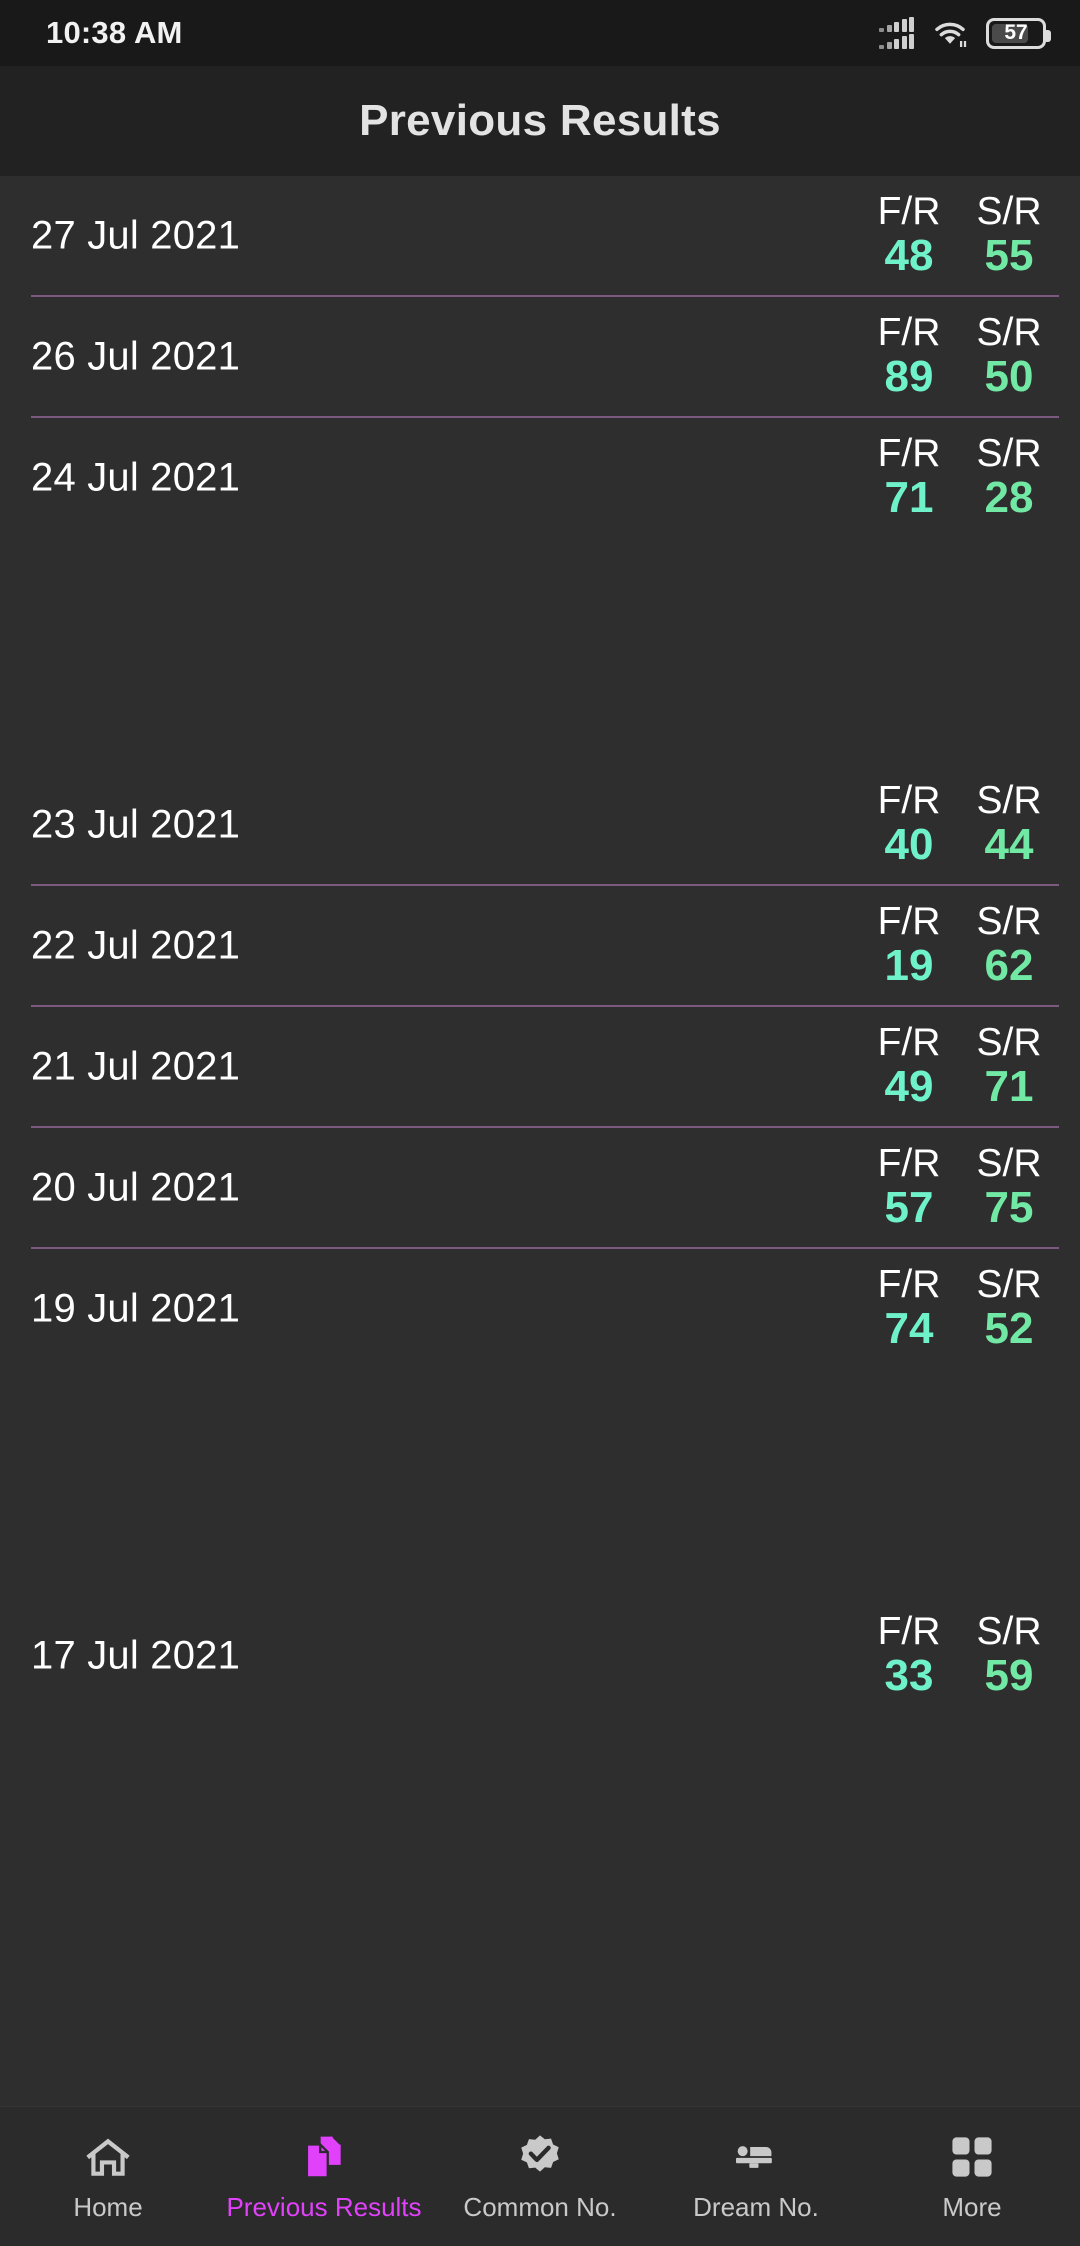 This screenshot has width=1080, height=2246. I want to click on result-value-sr: 50, so click(1009, 376).